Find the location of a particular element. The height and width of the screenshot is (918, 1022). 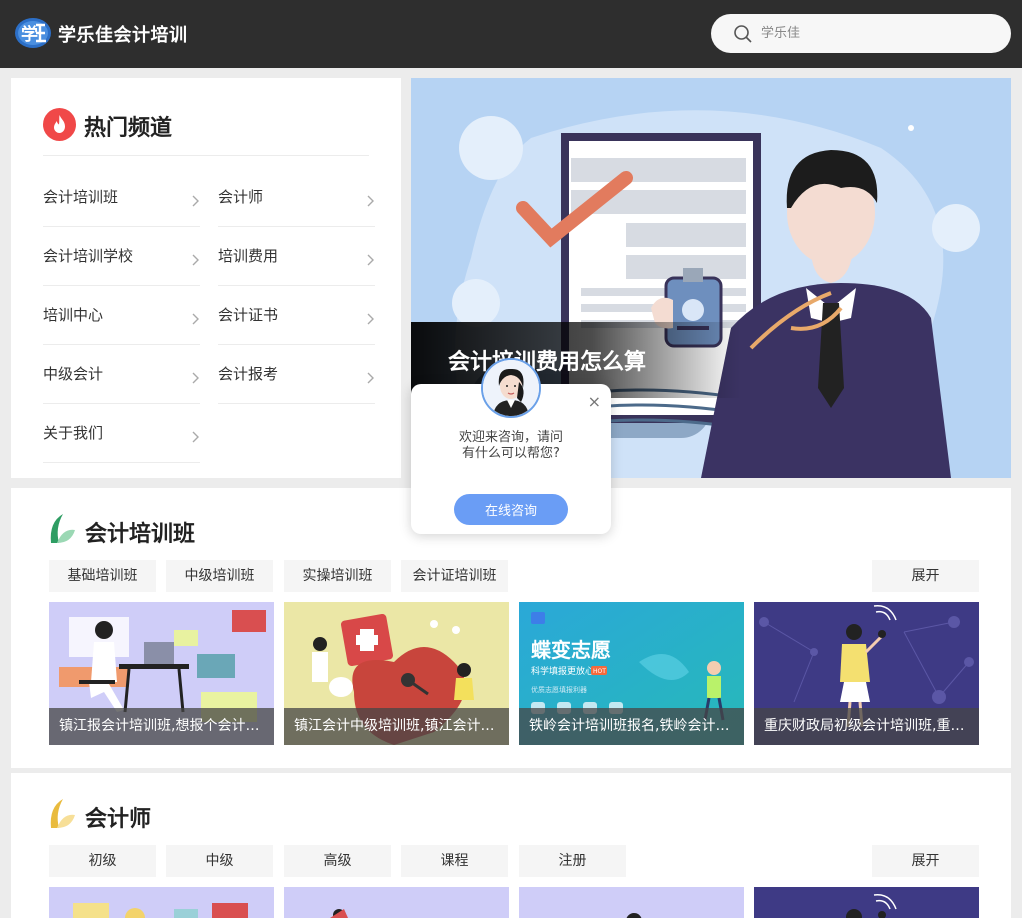

card-title-text: 蝶变志愿 is located at coordinates (571, 650).